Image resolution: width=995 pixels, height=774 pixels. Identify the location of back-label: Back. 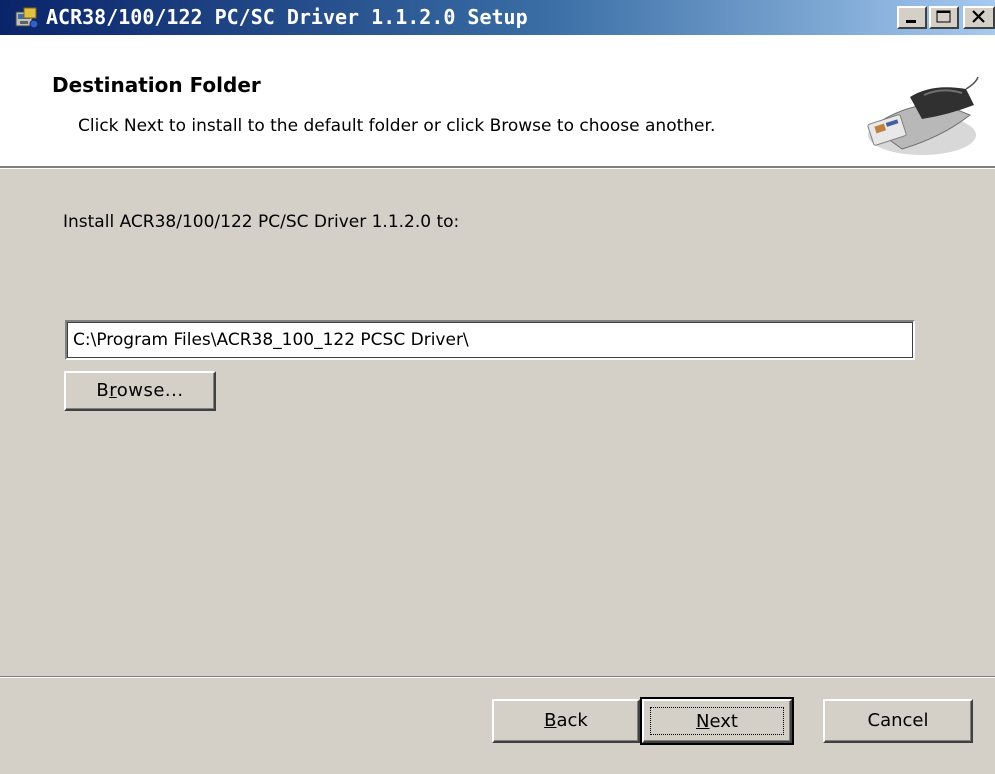
(566, 720).